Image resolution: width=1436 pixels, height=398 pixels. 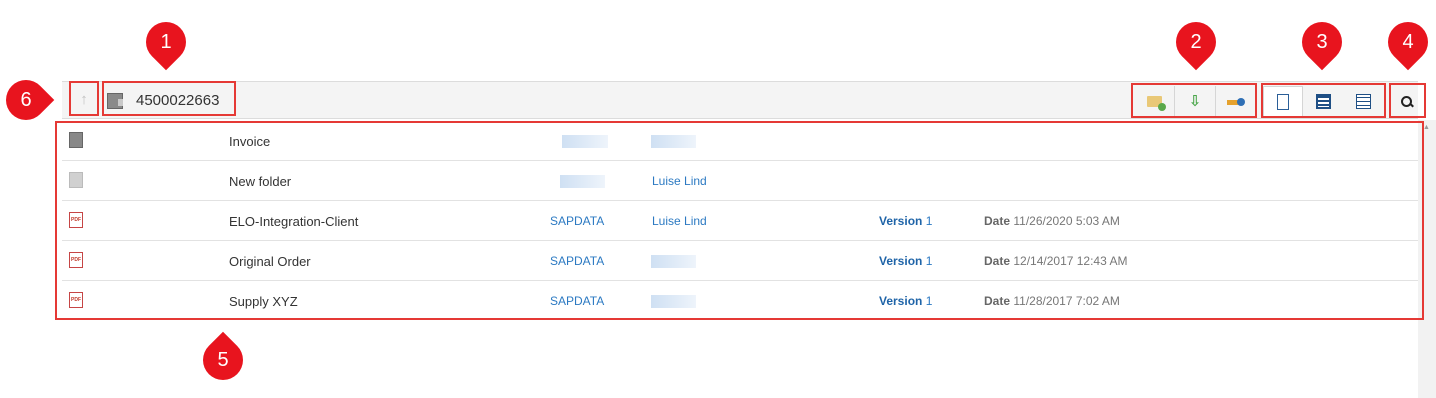 I want to click on callout-number-6: 6, so click(x=26, y=99).